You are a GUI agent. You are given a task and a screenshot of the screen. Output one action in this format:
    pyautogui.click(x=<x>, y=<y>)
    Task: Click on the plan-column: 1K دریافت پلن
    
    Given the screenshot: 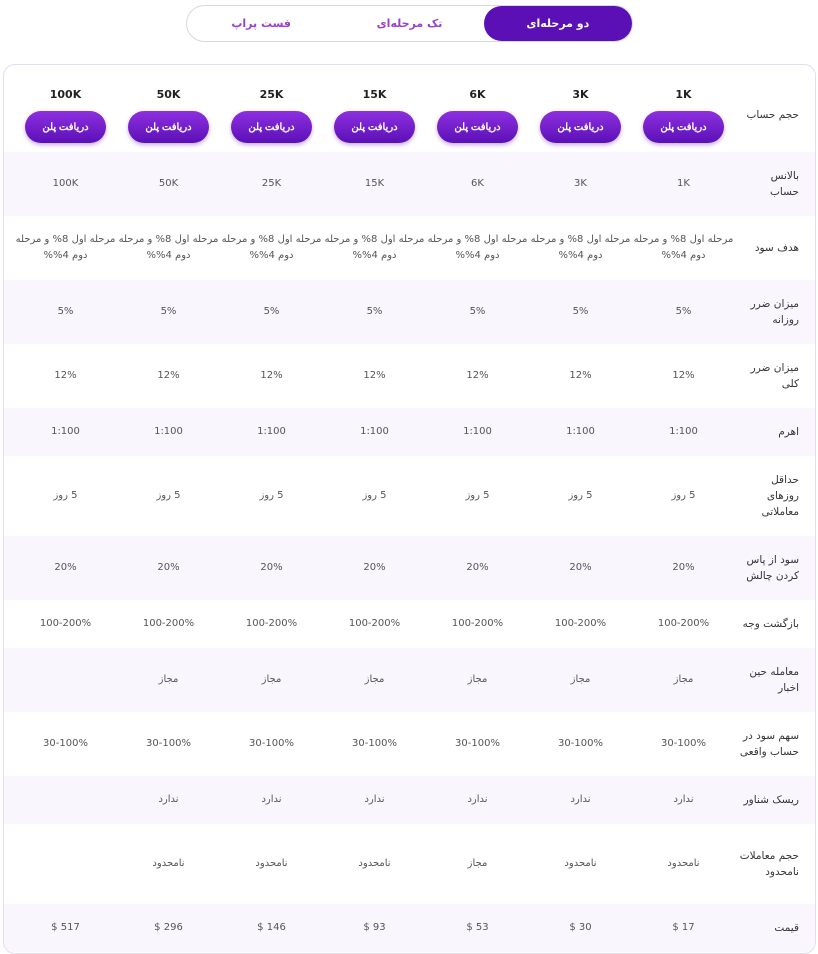 What is the action you would take?
    pyautogui.click(x=683, y=115)
    